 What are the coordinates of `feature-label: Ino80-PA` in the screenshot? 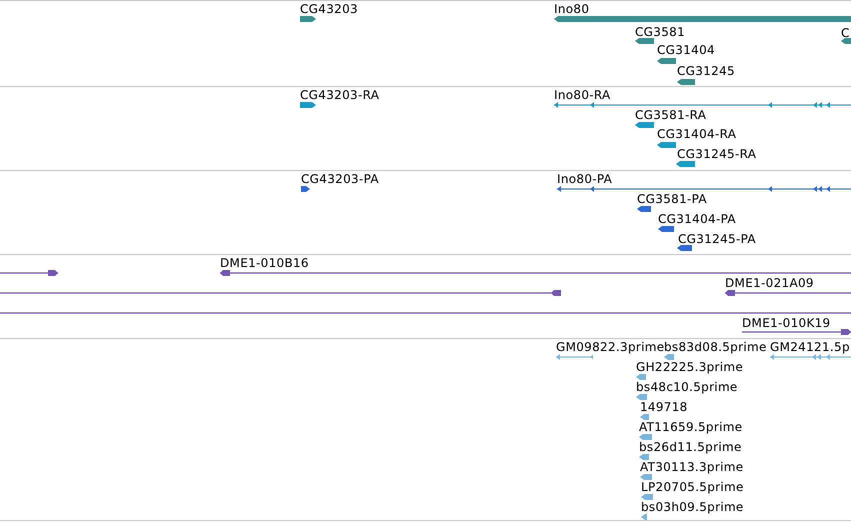 It's located at (584, 179).